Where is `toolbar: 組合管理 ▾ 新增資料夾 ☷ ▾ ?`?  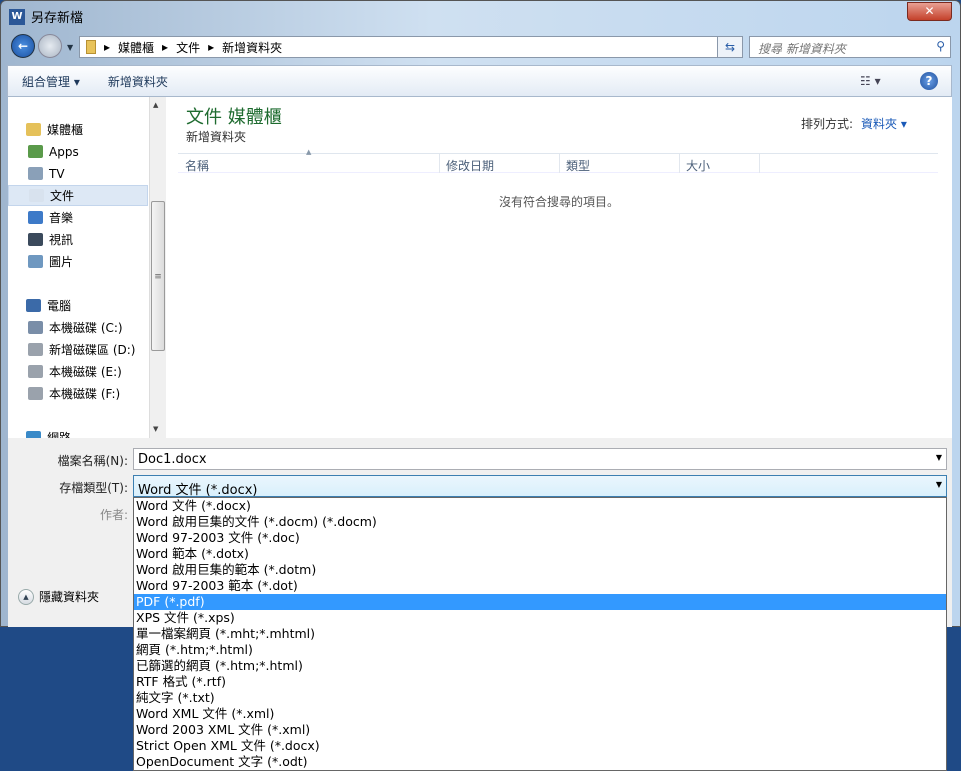 toolbar: 組合管理 ▾ 新增資料夾 ☷ ▾ ? is located at coordinates (479, 81).